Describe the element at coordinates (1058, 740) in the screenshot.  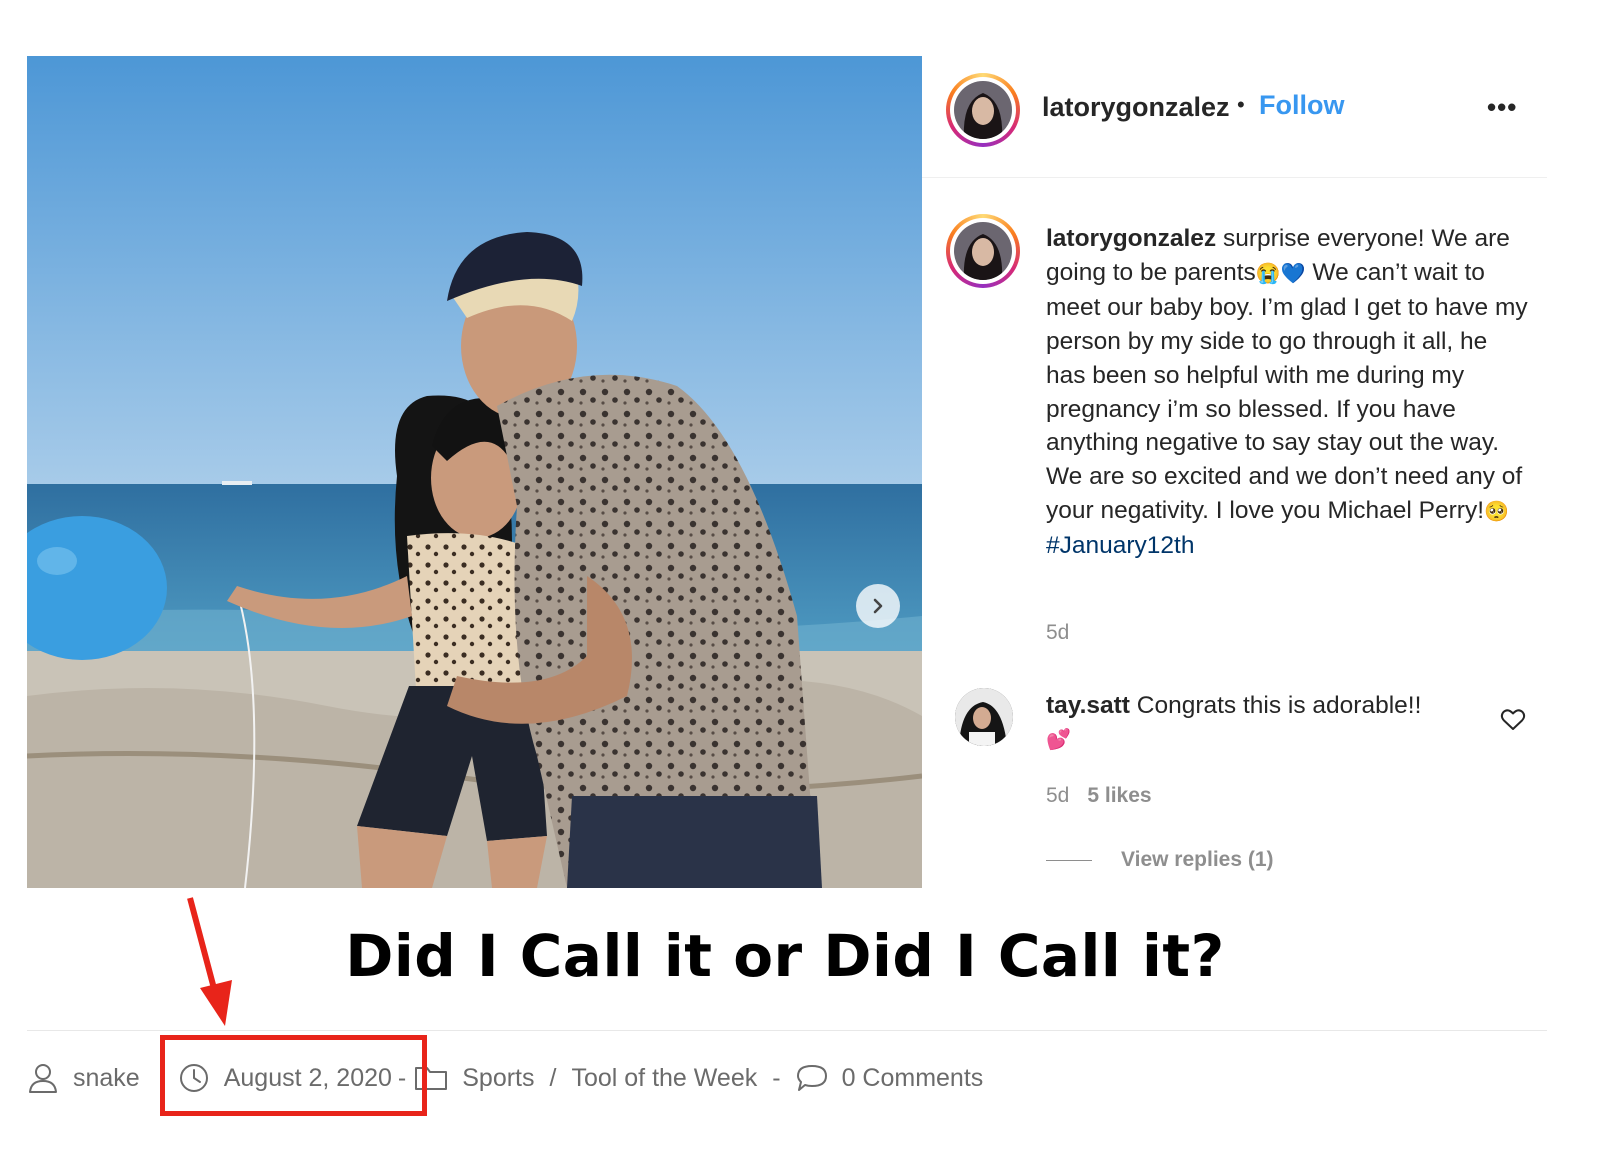
I see `comment-emoji: 💕` at that location.